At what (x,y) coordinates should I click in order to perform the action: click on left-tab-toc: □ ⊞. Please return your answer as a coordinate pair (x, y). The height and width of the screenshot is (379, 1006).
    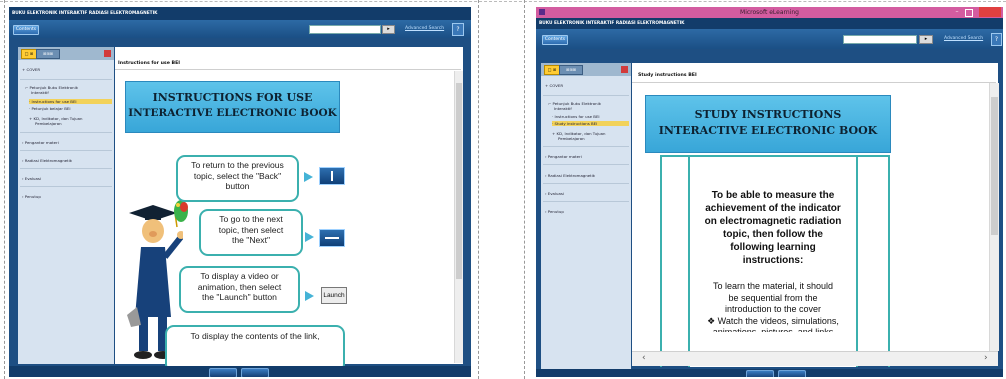
    Looking at the image, I should click on (29, 54).